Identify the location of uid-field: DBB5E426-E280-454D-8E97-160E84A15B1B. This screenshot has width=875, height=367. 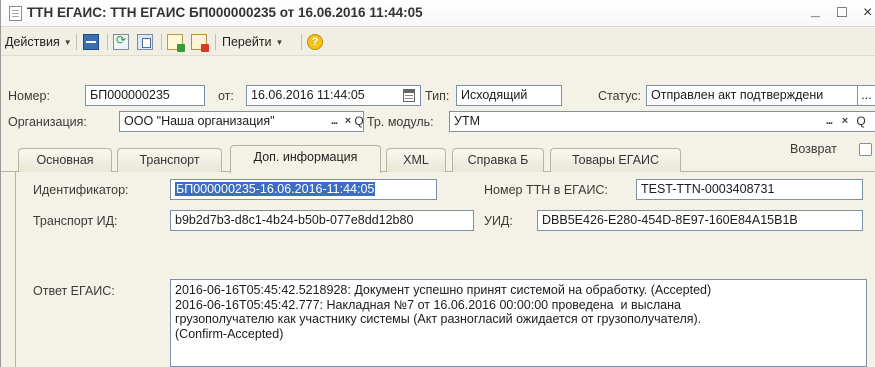
(700, 220).